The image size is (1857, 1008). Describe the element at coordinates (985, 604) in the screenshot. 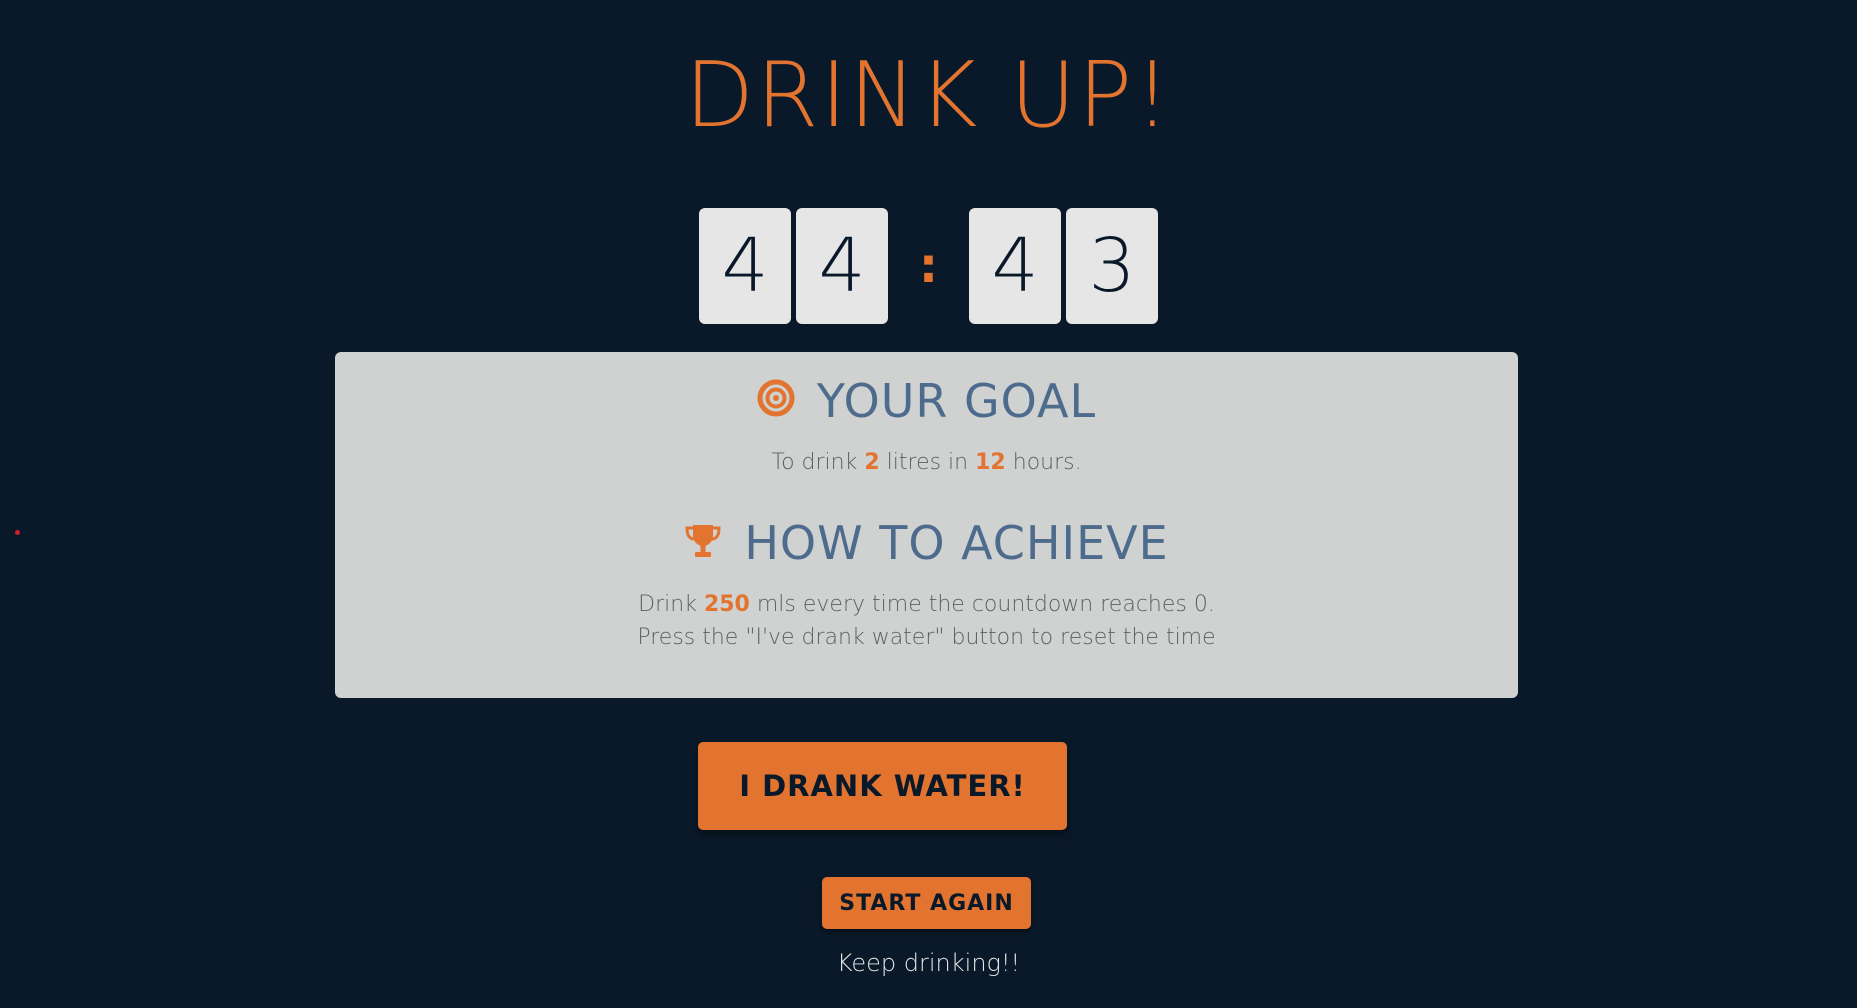

I see `achieve-line1-suffix: mls every time the countdown reaches 0.` at that location.